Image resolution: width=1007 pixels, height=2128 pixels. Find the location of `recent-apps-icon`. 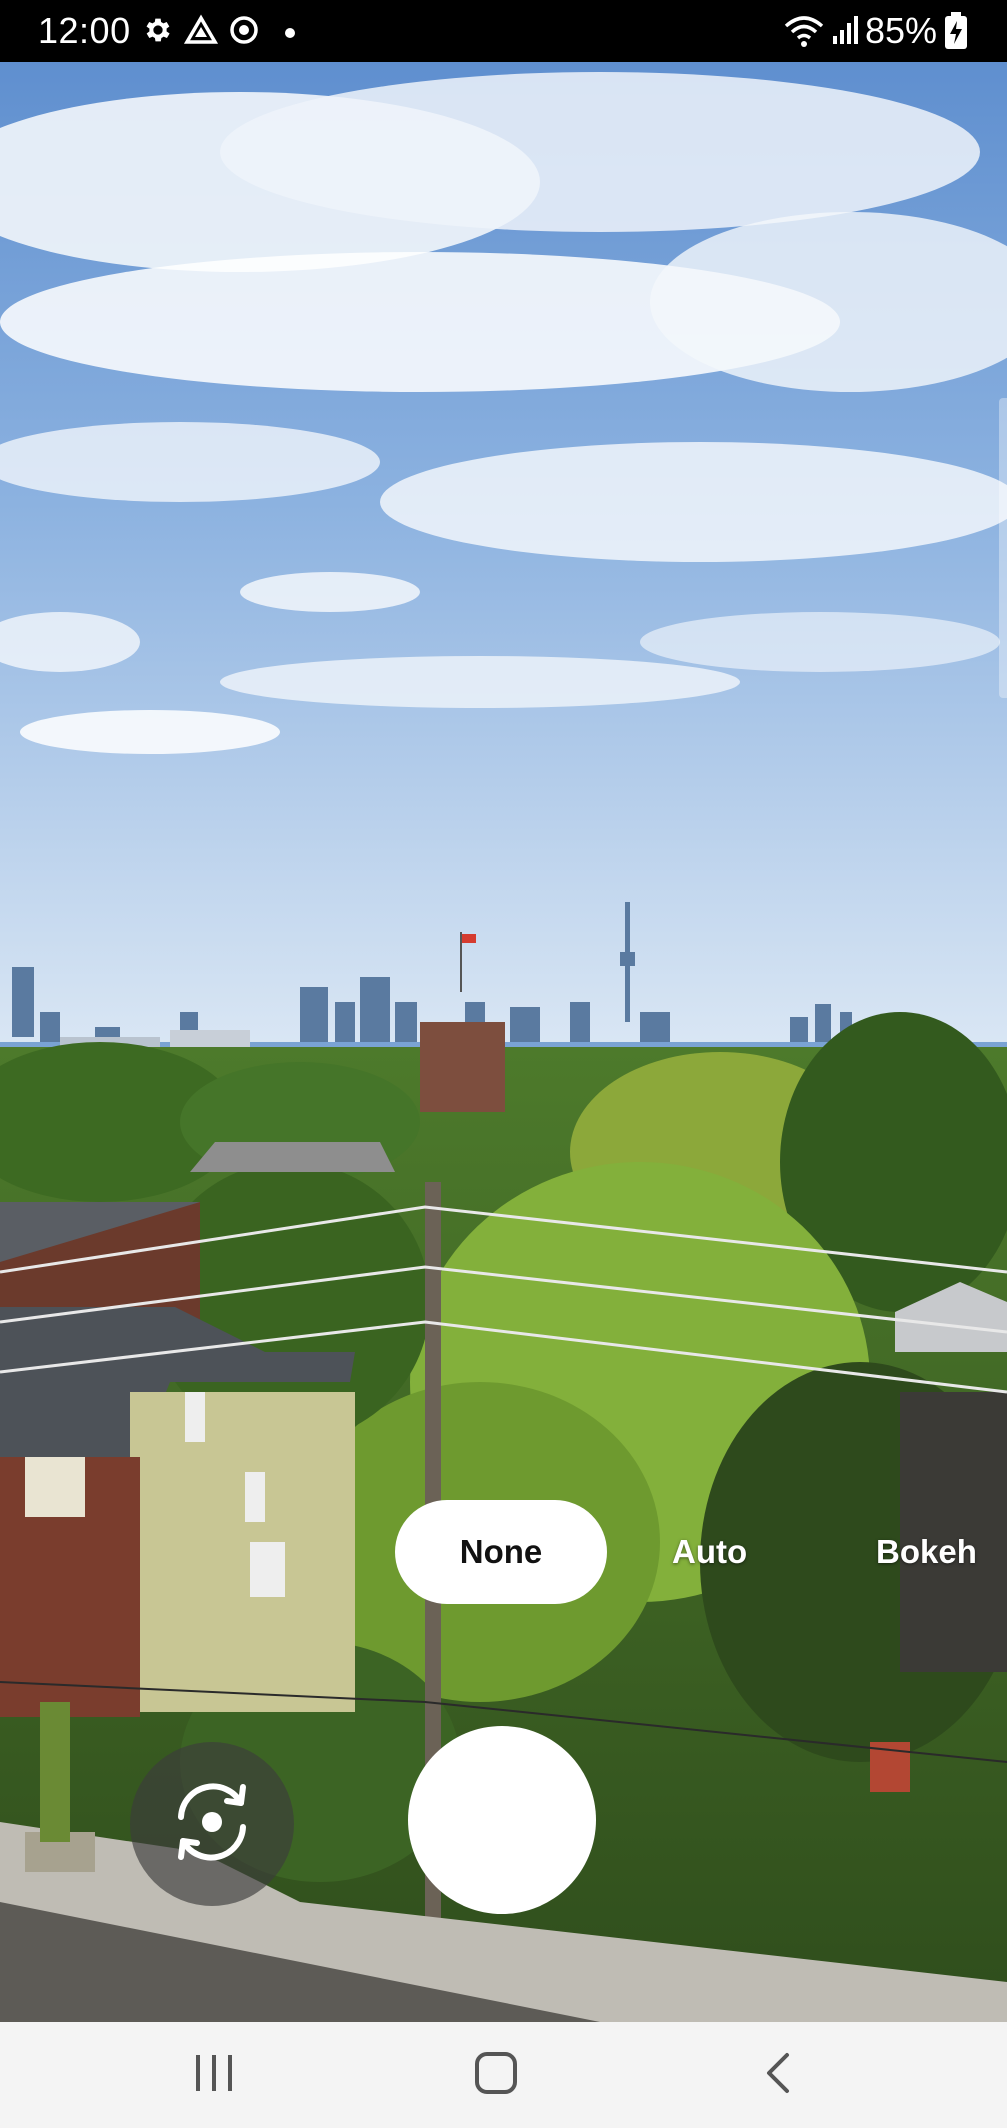

recent-apps-icon is located at coordinates (214, 2075).